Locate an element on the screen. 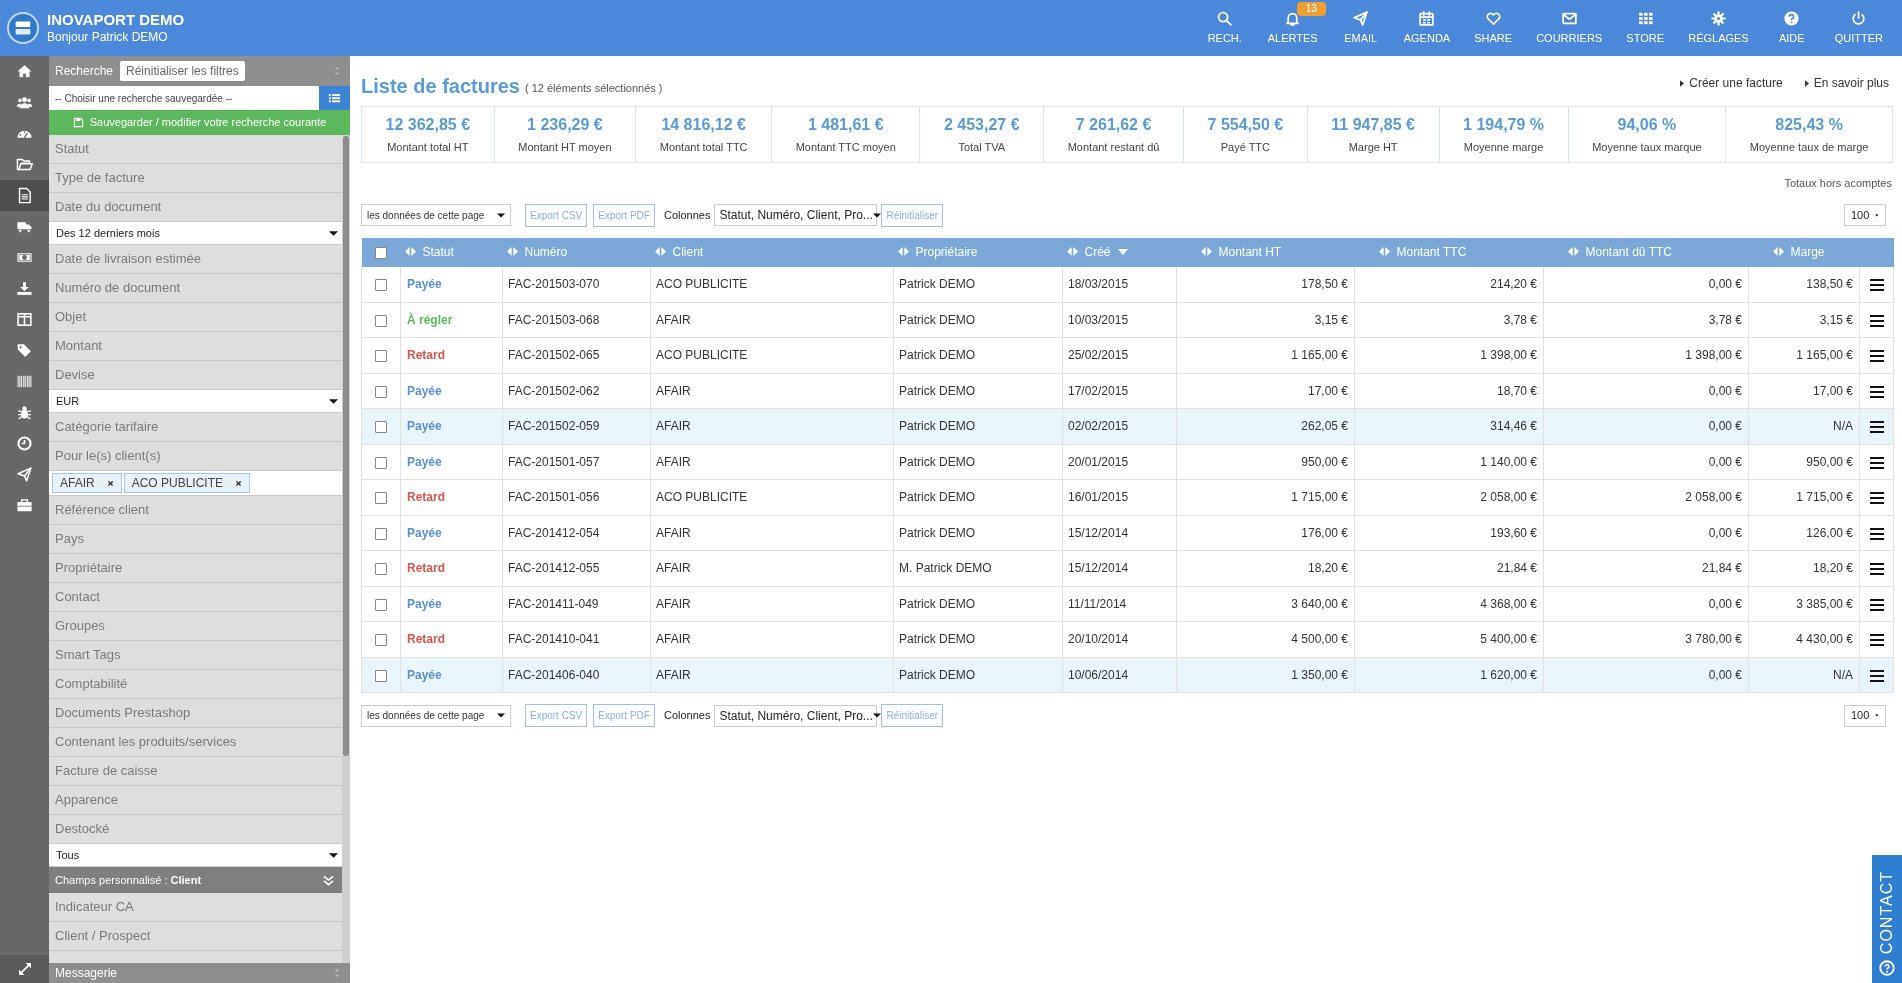  table-cell: ACO PUBLICITE is located at coordinates (702, 355).